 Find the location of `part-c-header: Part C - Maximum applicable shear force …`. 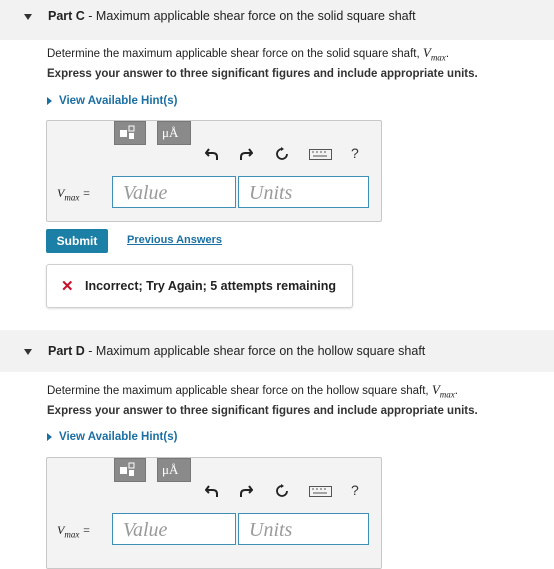

part-c-header: Part C - Maximum applicable shear force … is located at coordinates (277, 20).